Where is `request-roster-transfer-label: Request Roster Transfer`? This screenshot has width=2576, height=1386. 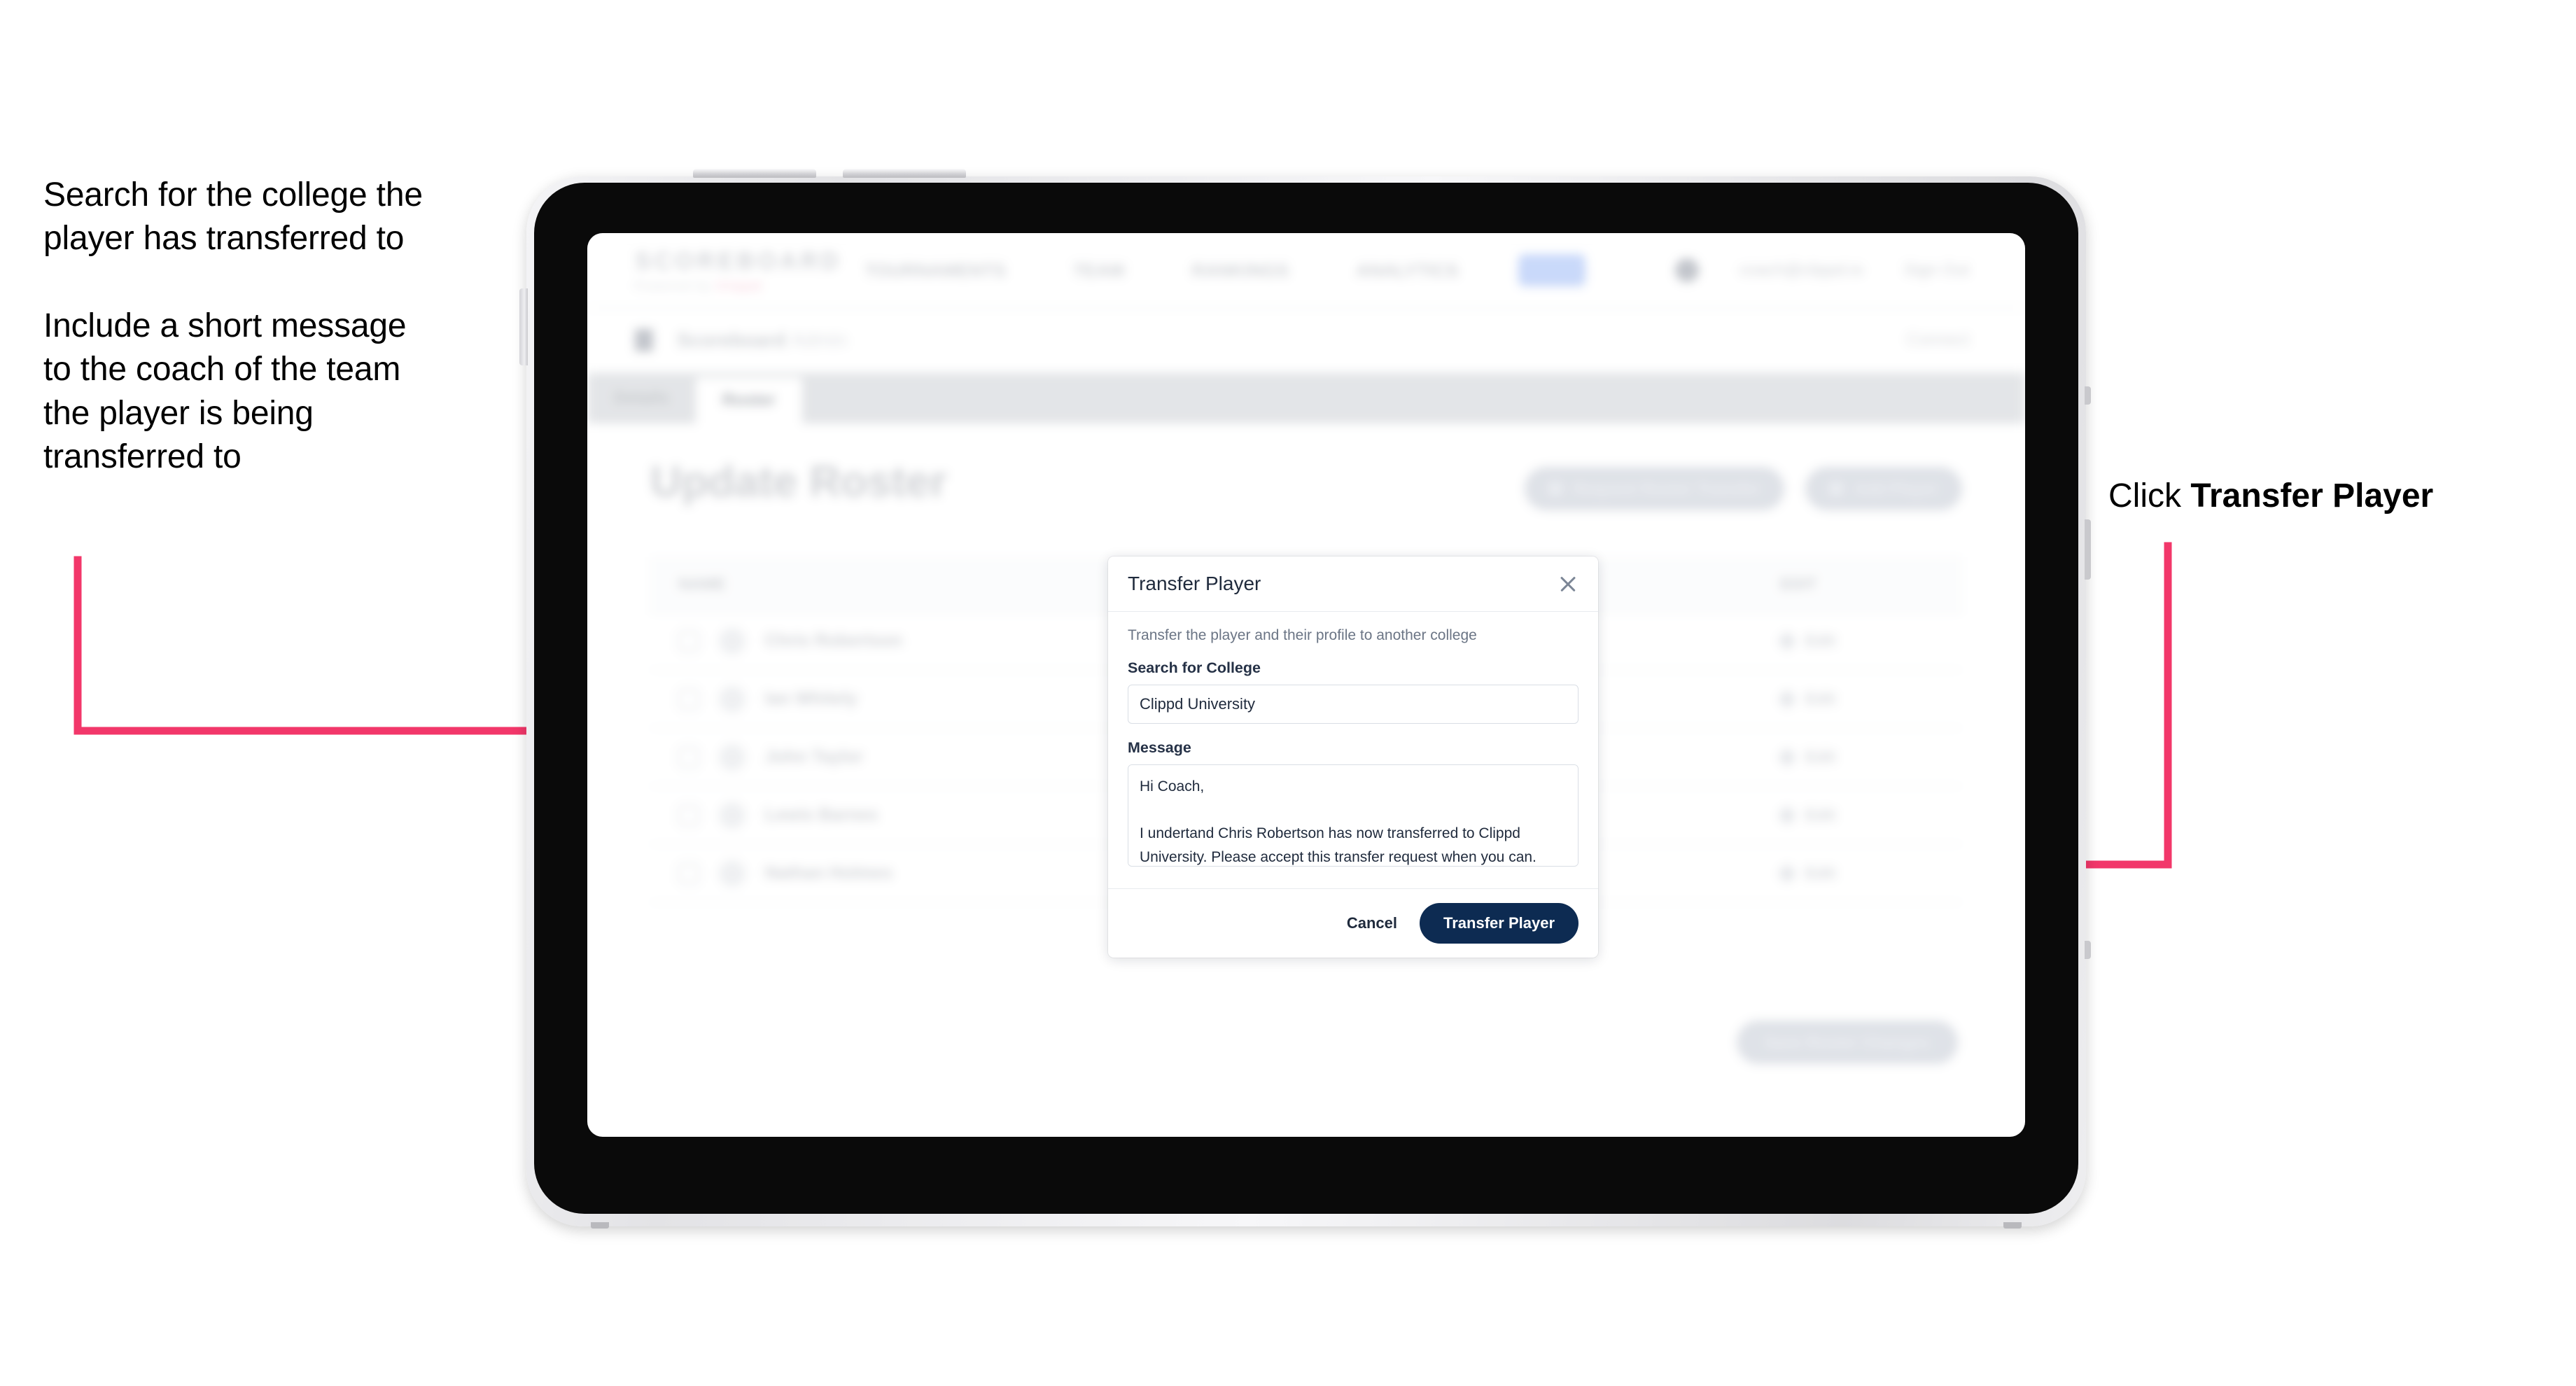 request-roster-transfer-label: Request Roster Transfer is located at coordinates (1666, 488).